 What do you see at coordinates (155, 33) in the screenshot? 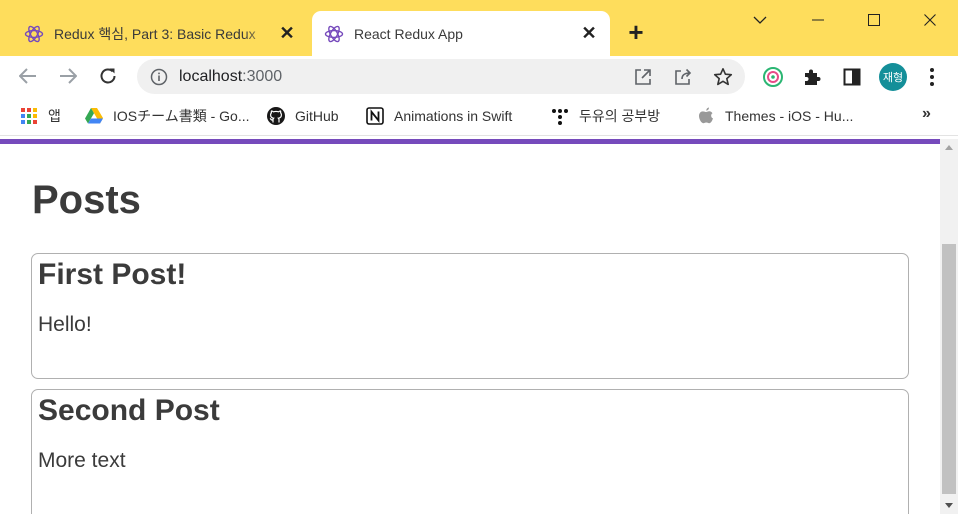
I see `tab-title: Redux 핵심, Part 3: Basic Redux` at bounding box center [155, 33].